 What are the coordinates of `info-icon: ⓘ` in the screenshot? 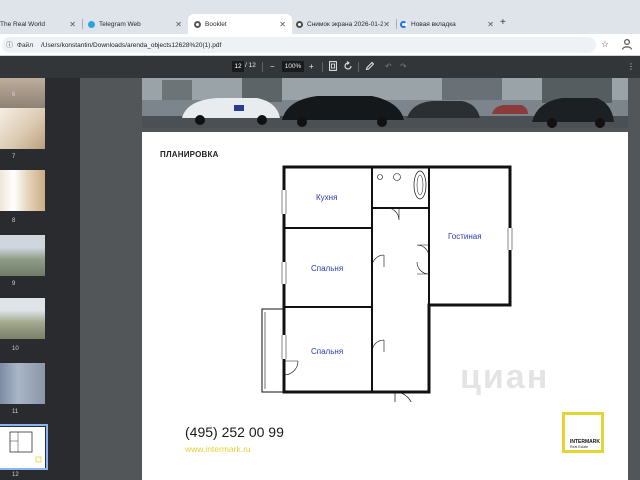 It's located at (9, 45).